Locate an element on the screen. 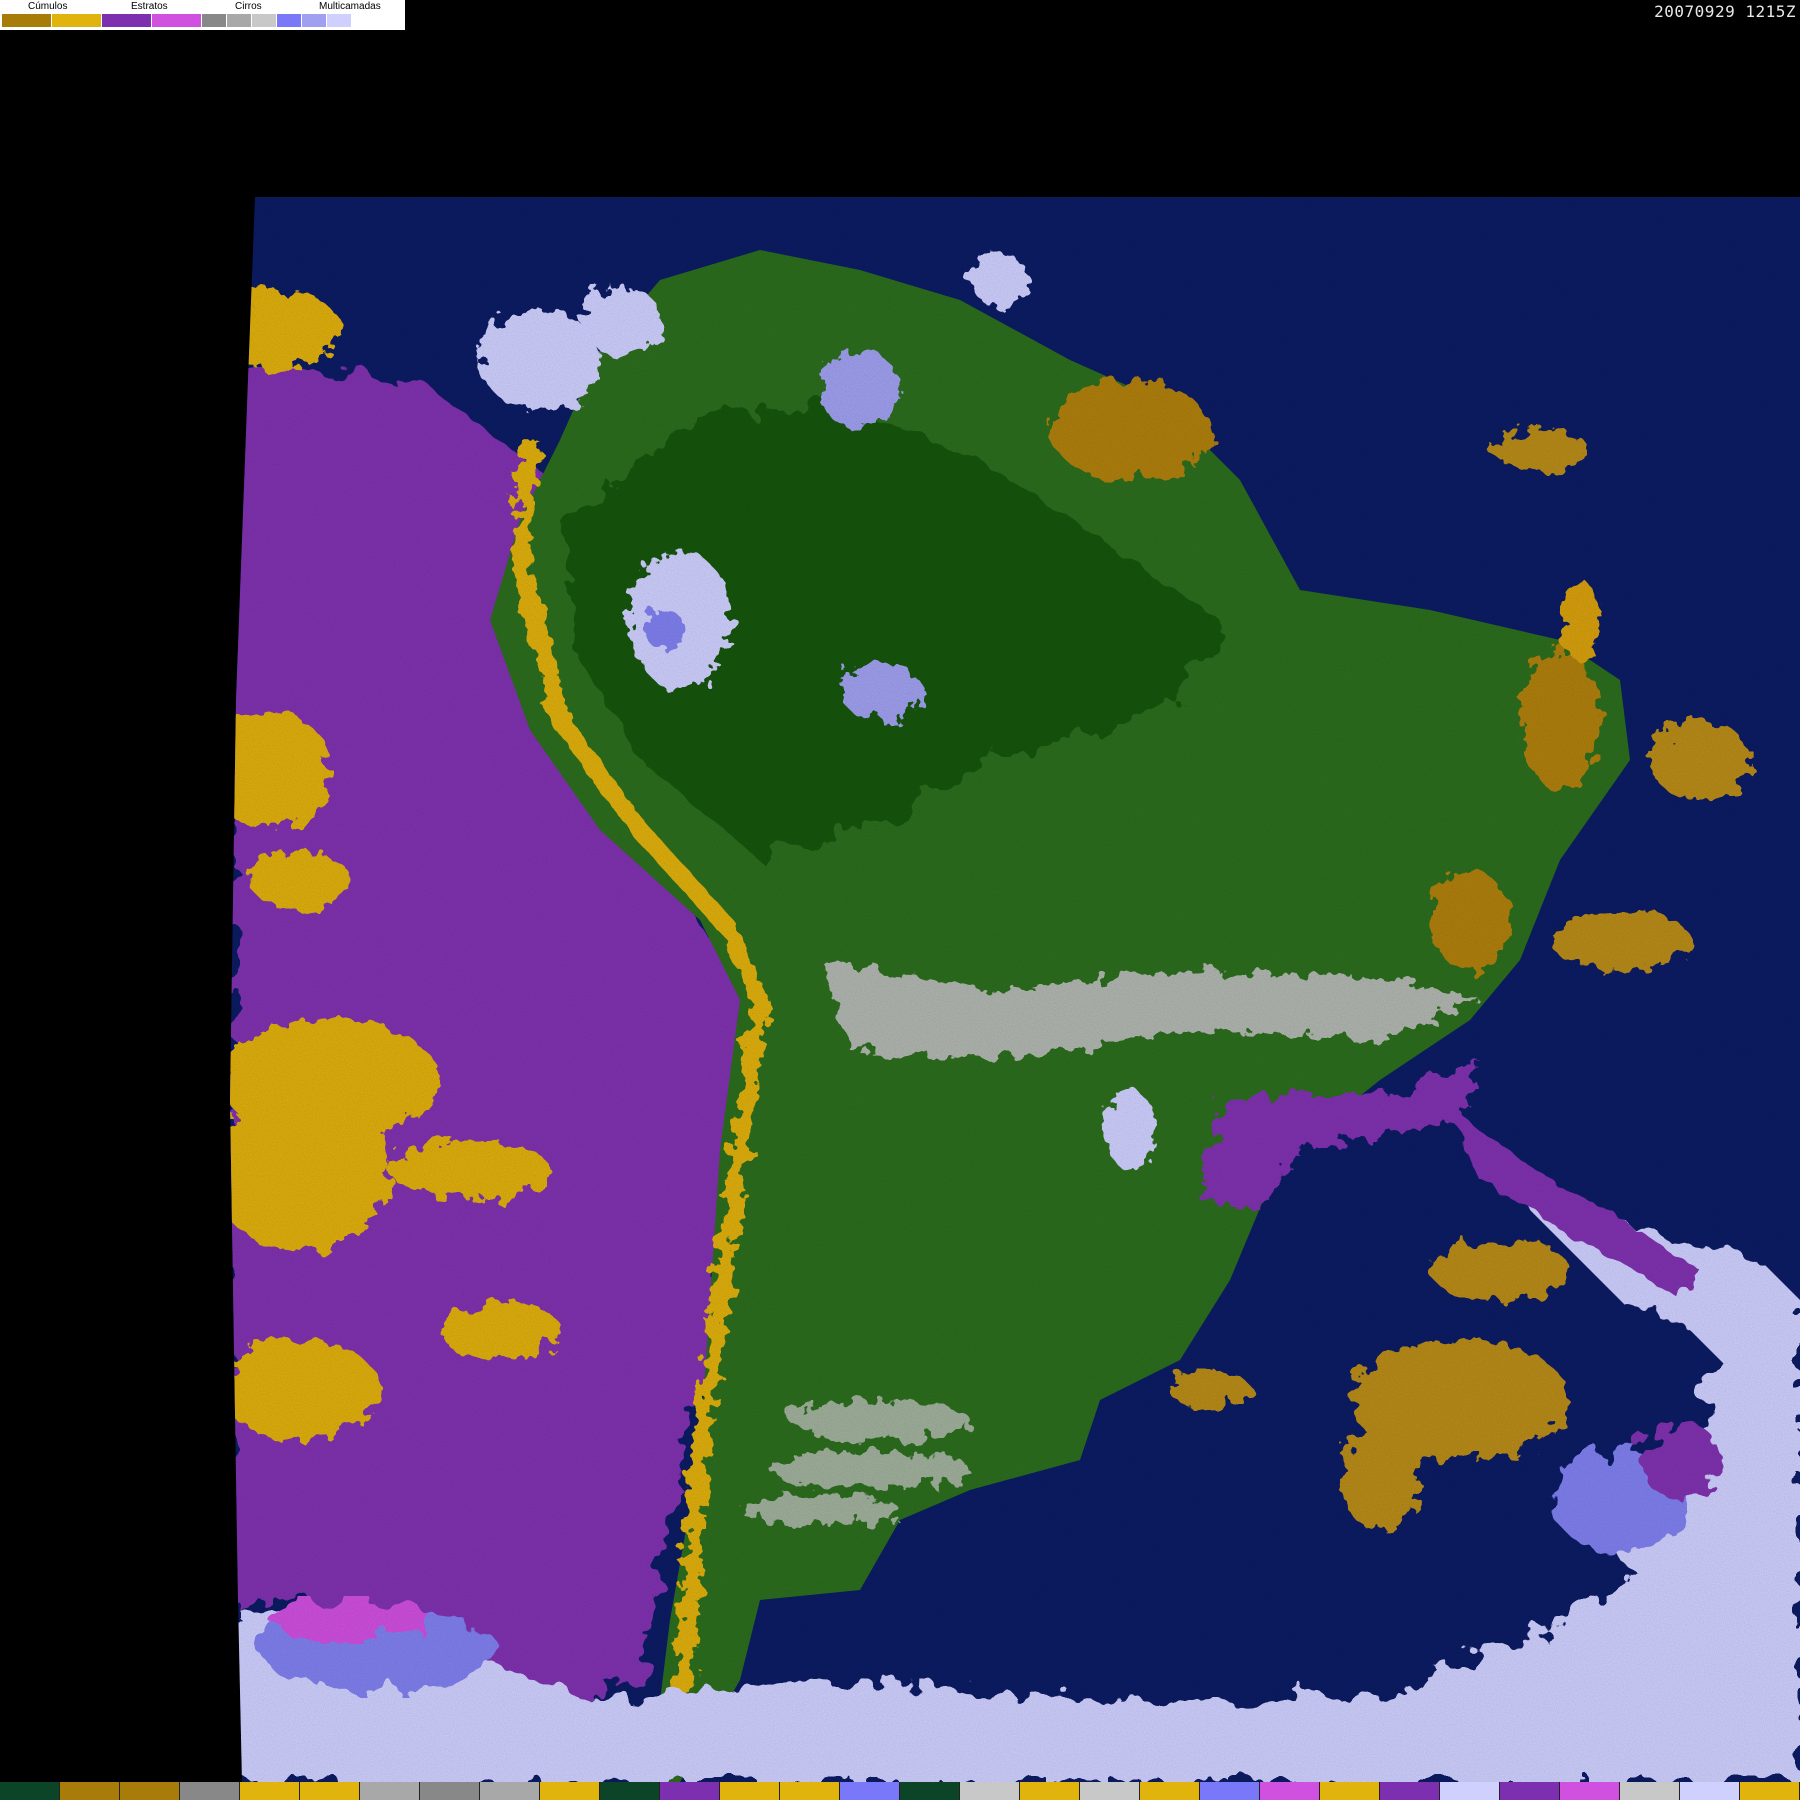 This screenshot has width=1800, height=1800. bottom-color-strip is located at coordinates (900, 1791).